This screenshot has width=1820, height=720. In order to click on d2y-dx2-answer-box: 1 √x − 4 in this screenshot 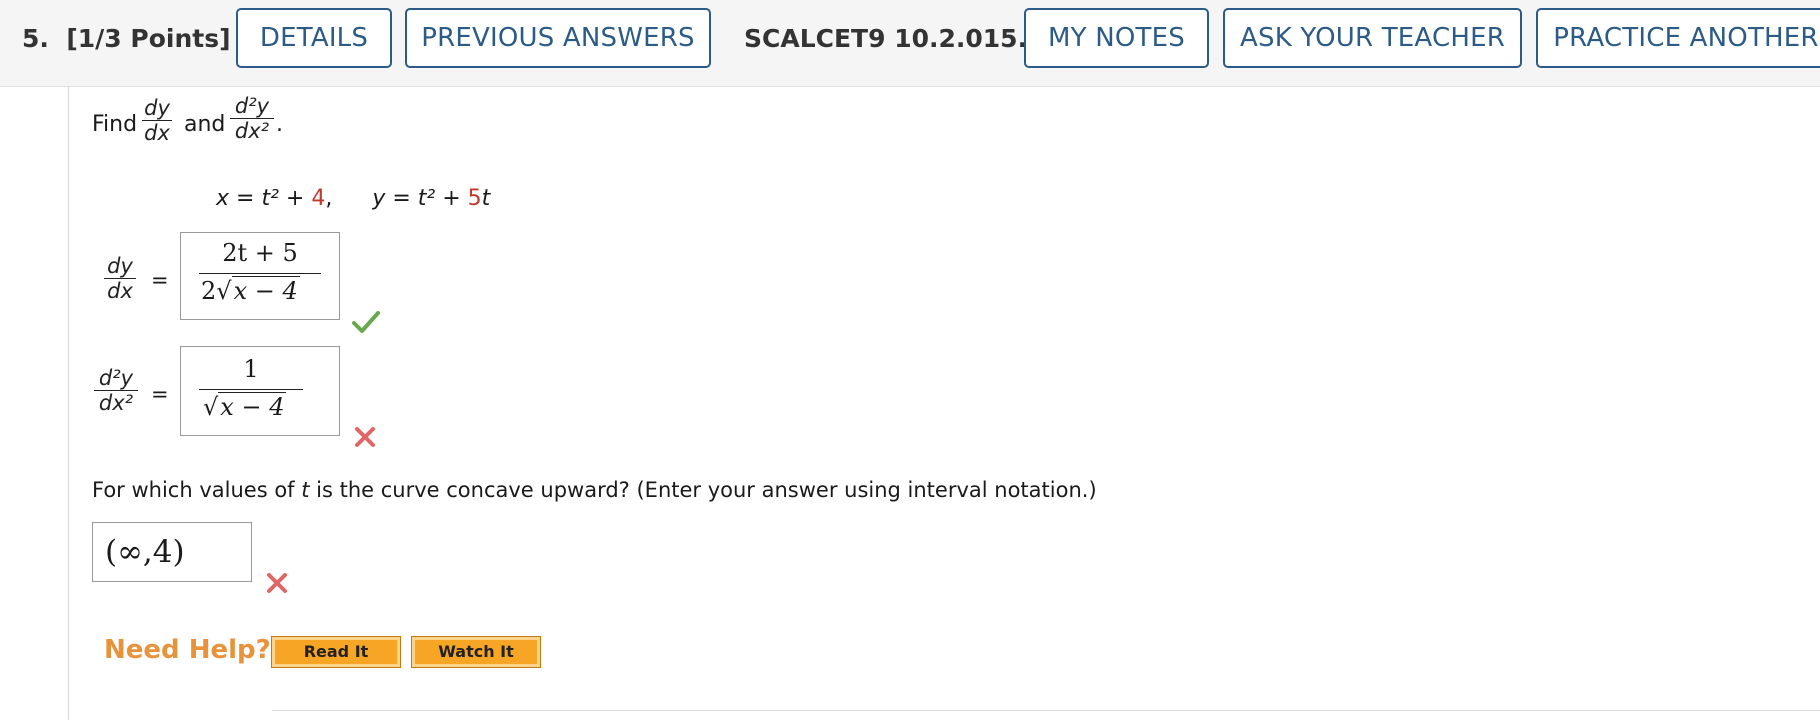, I will do `click(260, 391)`.